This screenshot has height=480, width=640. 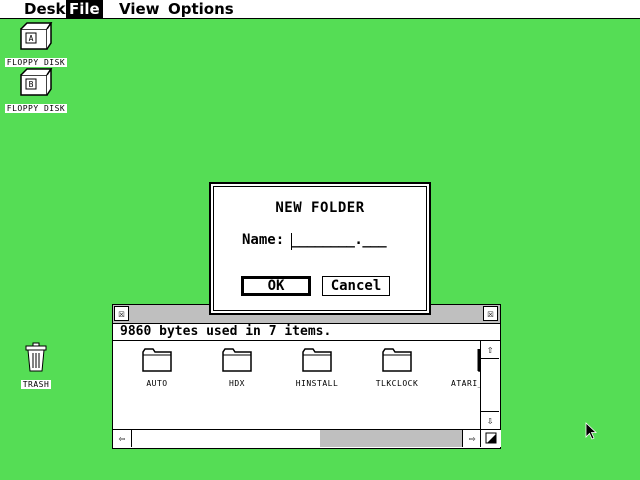 I want to click on resize-box-icon, so click(x=490, y=438).